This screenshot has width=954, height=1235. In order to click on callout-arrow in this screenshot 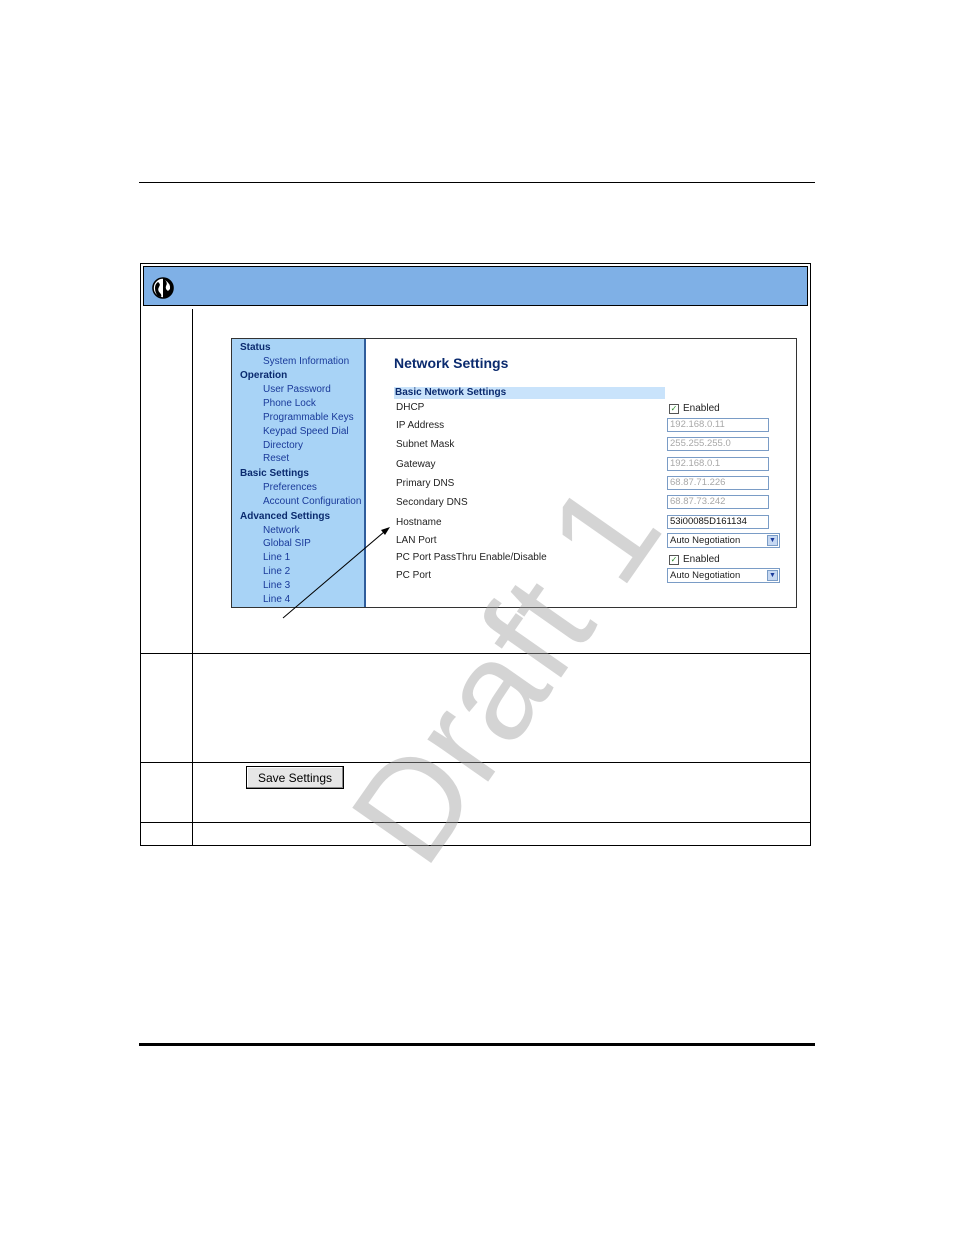, I will do `click(336, 573)`.